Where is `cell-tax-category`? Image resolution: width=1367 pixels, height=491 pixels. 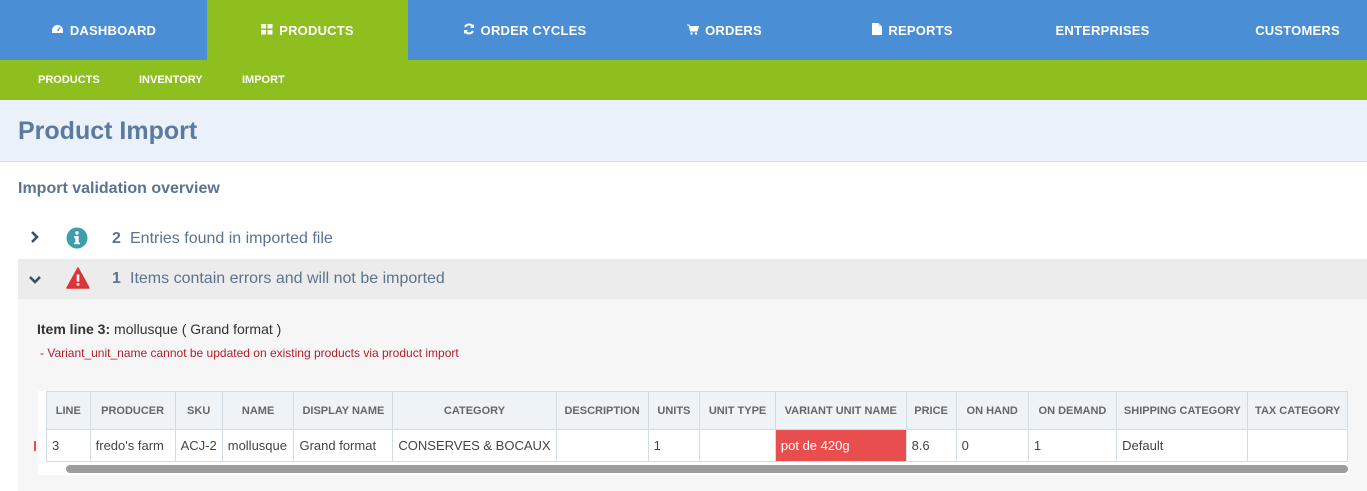
cell-tax-category is located at coordinates (1297, 445).